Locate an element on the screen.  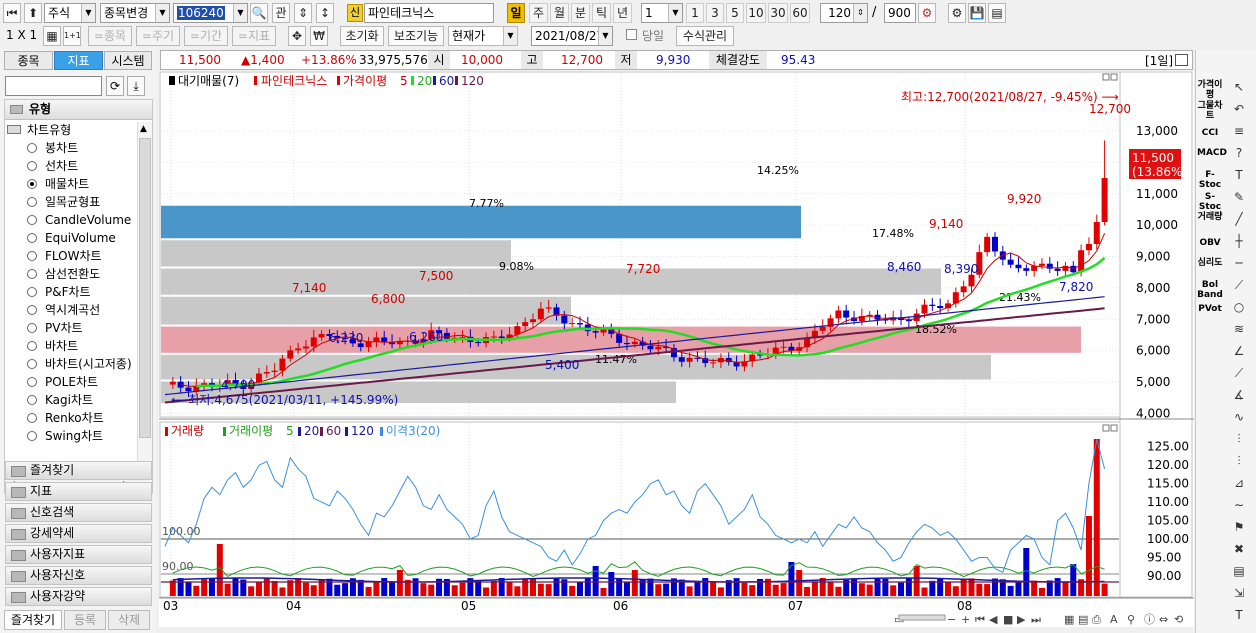
stock-name-field: 파인테크닉스 is located at coordinates (429, 13).